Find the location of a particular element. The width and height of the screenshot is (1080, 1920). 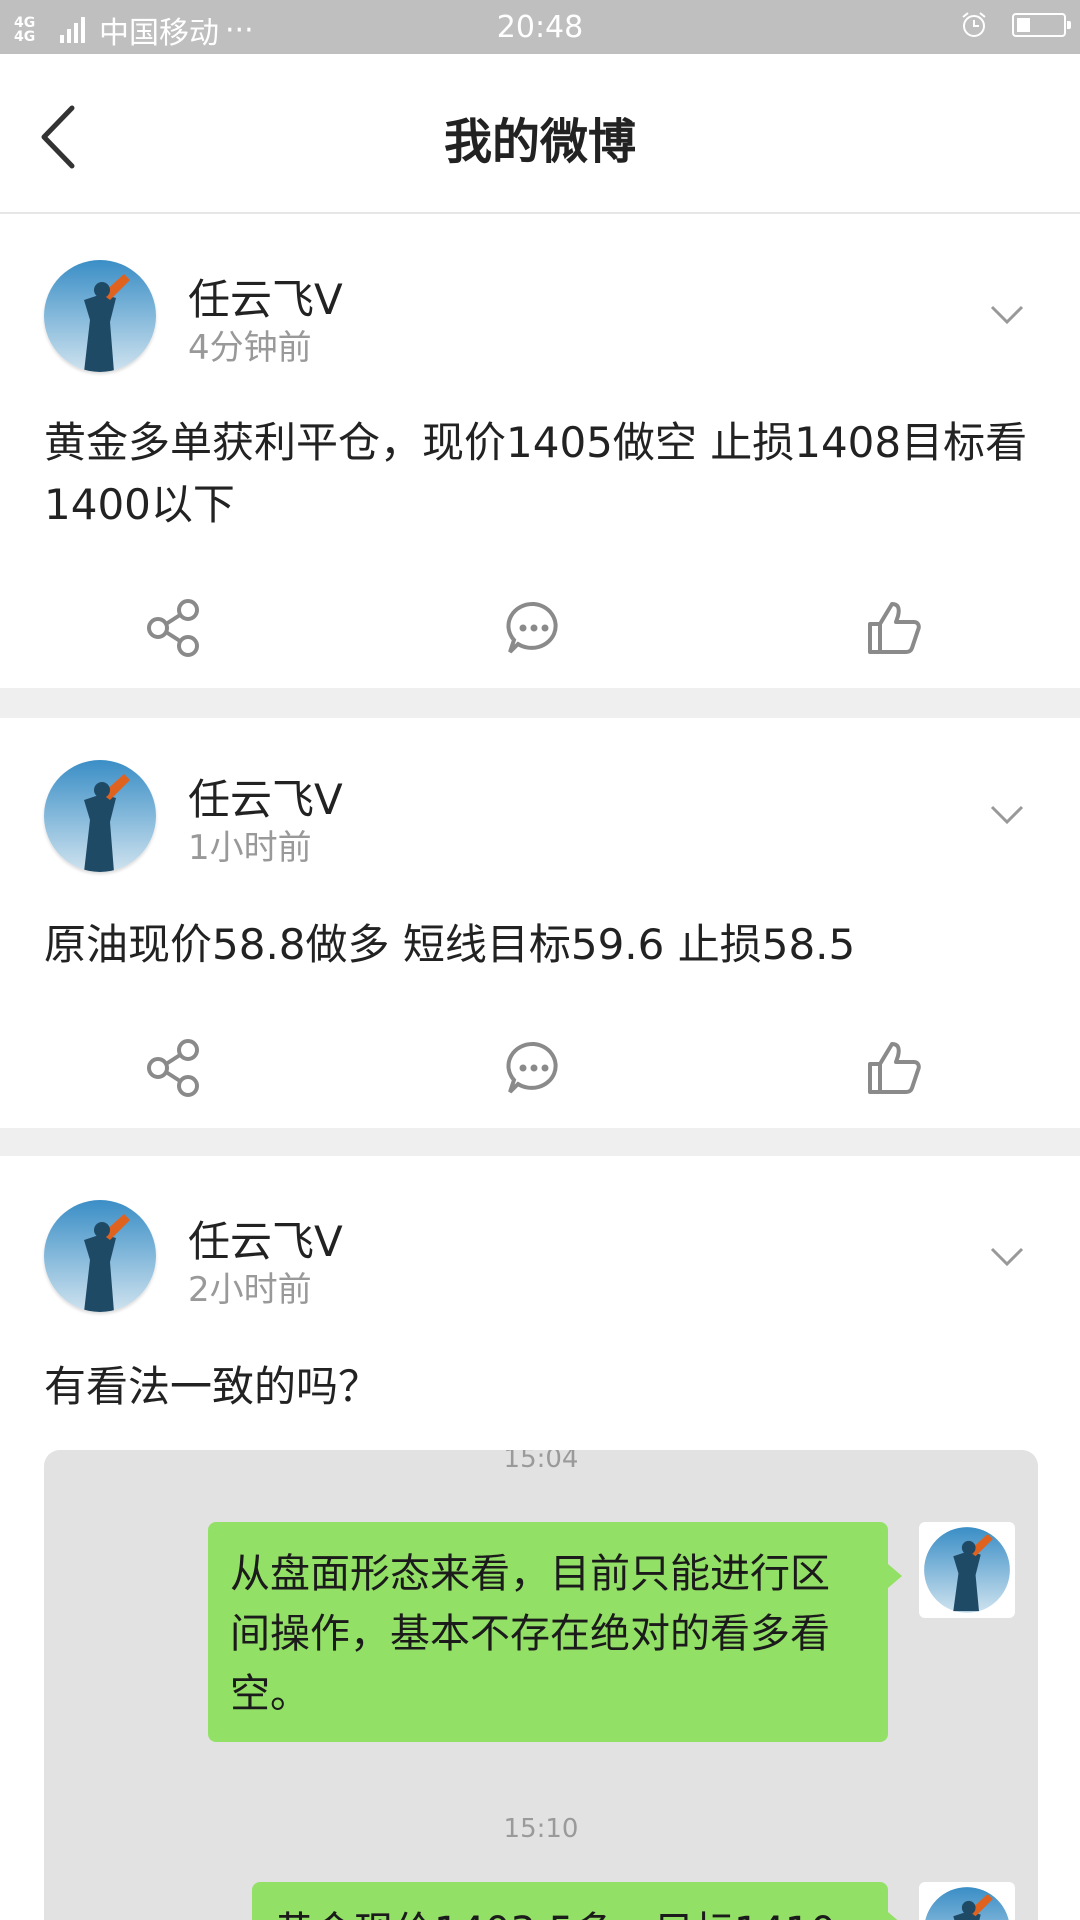

status-time: 20:48 is located at coordinates (540, 27).